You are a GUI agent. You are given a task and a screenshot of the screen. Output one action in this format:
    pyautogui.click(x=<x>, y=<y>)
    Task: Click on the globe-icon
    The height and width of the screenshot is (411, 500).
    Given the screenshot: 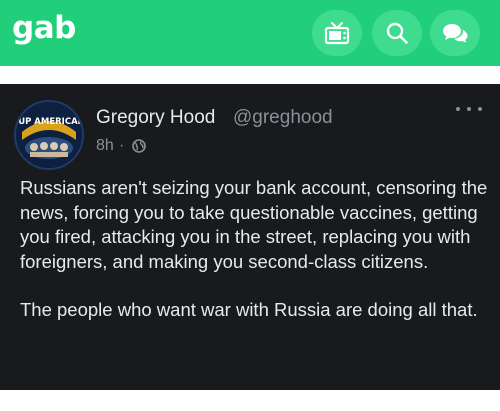 What is the action you would take?
    pyautogui.click(x=139, y=146)
    